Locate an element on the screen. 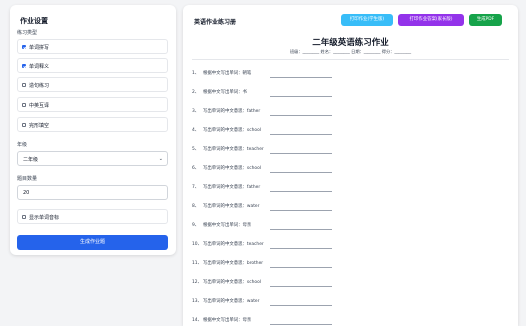  grade-value: 二年级 is located at coordinates (31, 160).